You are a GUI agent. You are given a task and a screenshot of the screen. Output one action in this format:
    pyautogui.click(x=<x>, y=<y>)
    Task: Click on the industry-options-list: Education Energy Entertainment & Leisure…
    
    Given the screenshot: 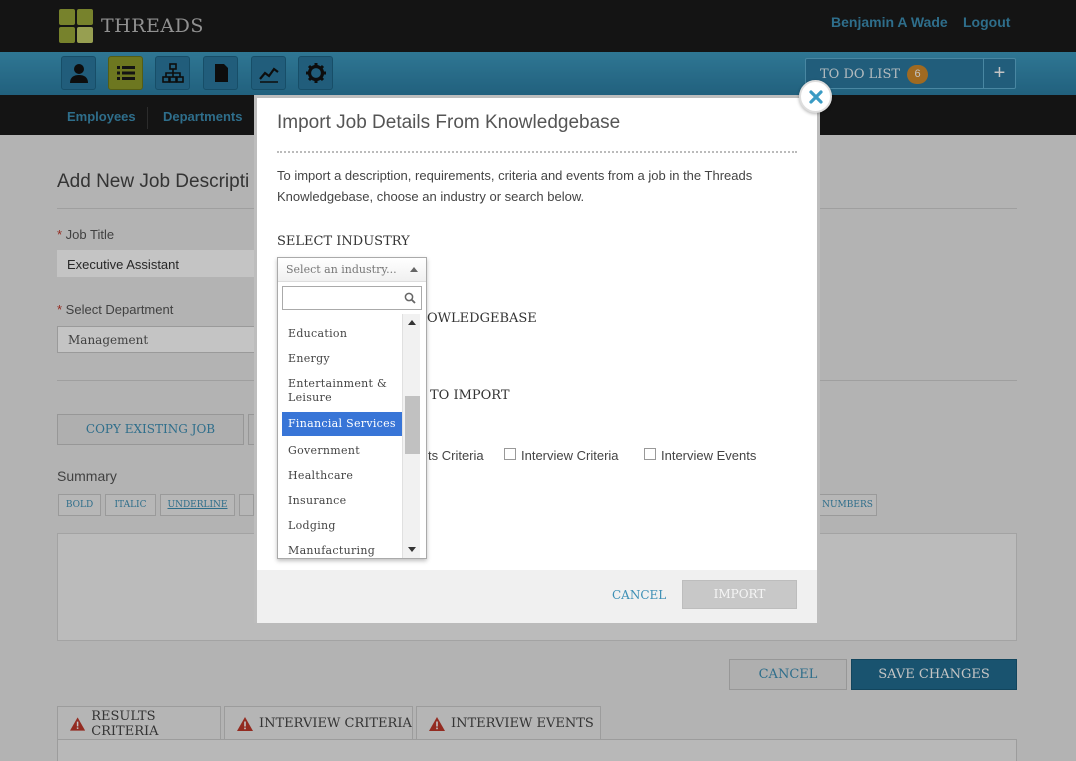 What is the action you would take?
    pyautogui.click(x=342, y=436)
    